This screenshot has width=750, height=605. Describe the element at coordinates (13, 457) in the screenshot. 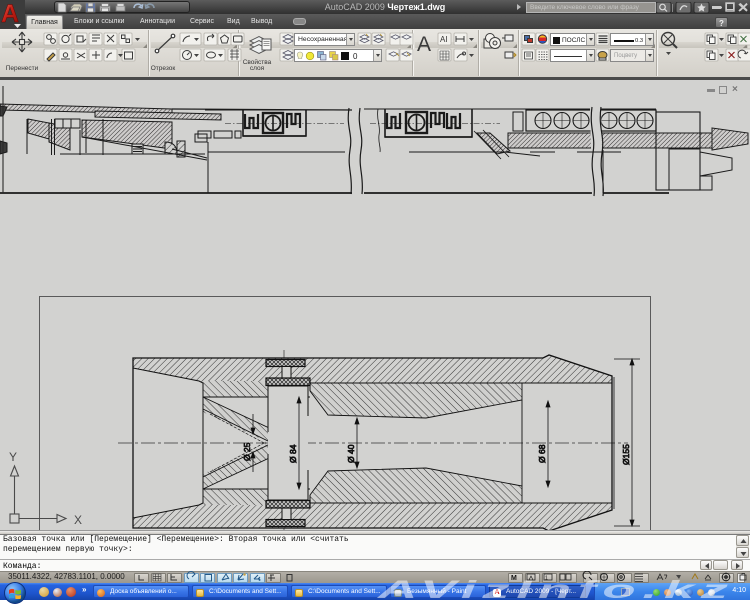

I see `svg-text: Y` at that location.